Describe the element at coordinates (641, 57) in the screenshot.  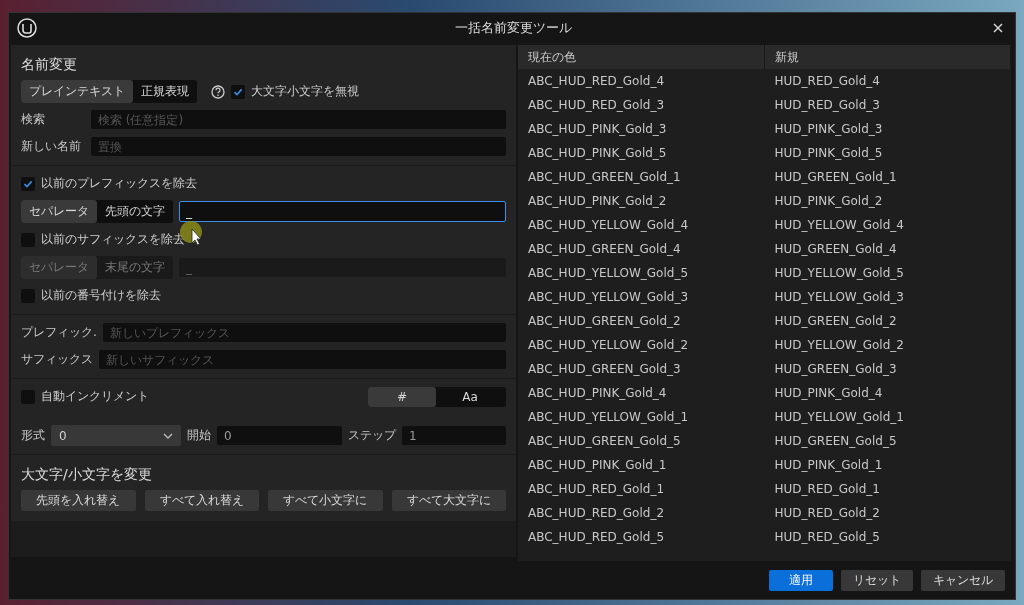
I see `column-header: 現在の色` at that location.